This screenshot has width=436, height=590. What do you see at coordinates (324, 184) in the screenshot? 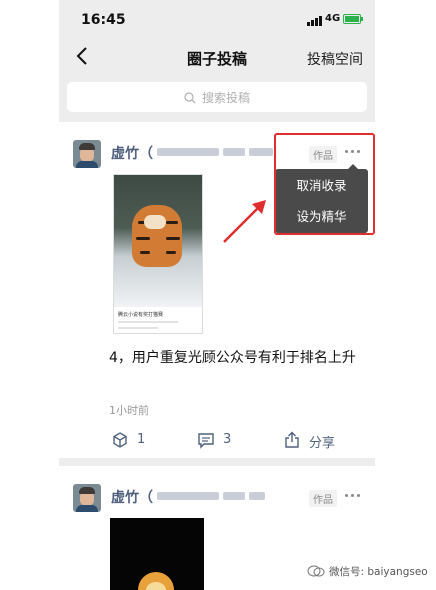
I see `annotation-highlight-box` at bounding box center [324, 184].